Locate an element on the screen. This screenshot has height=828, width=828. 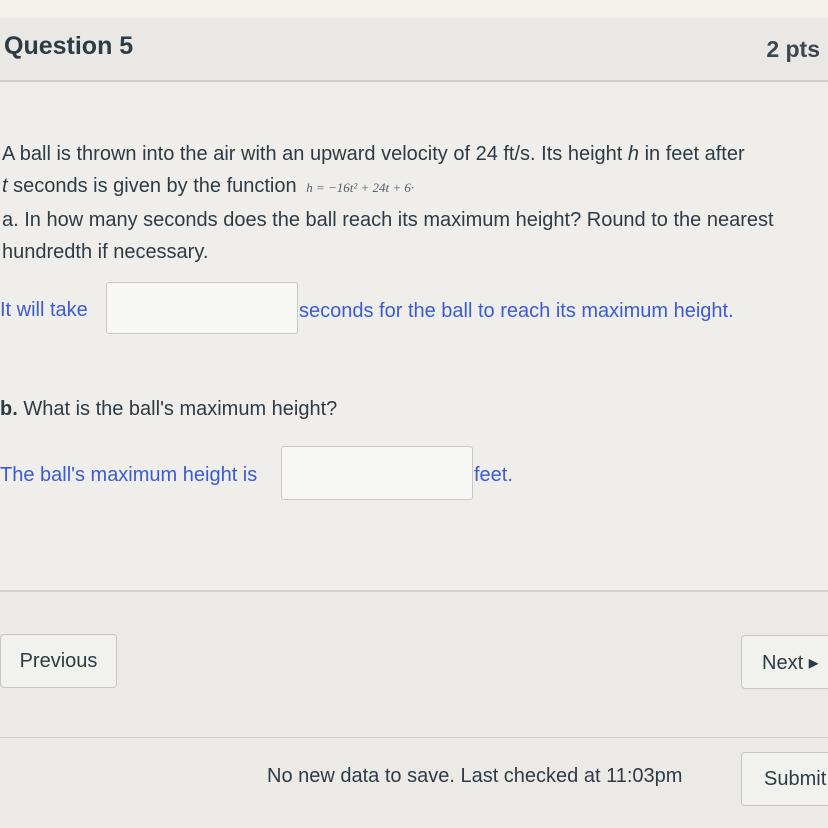
submit-button: Submit is located at coordinates (784, 779).